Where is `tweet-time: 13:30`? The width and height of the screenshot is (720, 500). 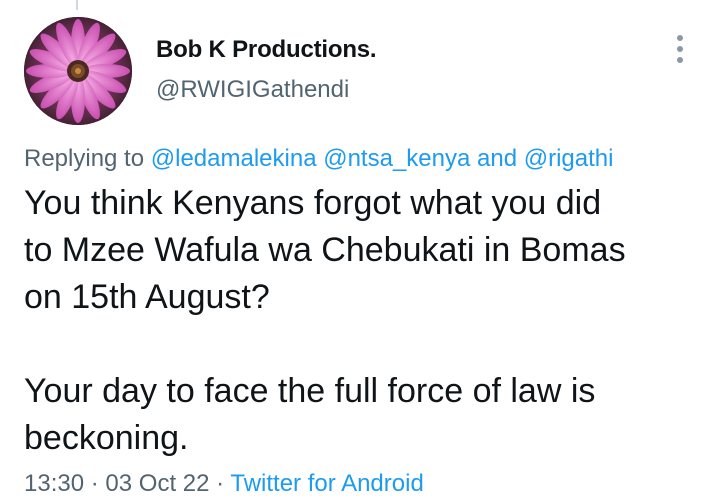
tweet-time: 13:30 is located at coordinates (54, 483).